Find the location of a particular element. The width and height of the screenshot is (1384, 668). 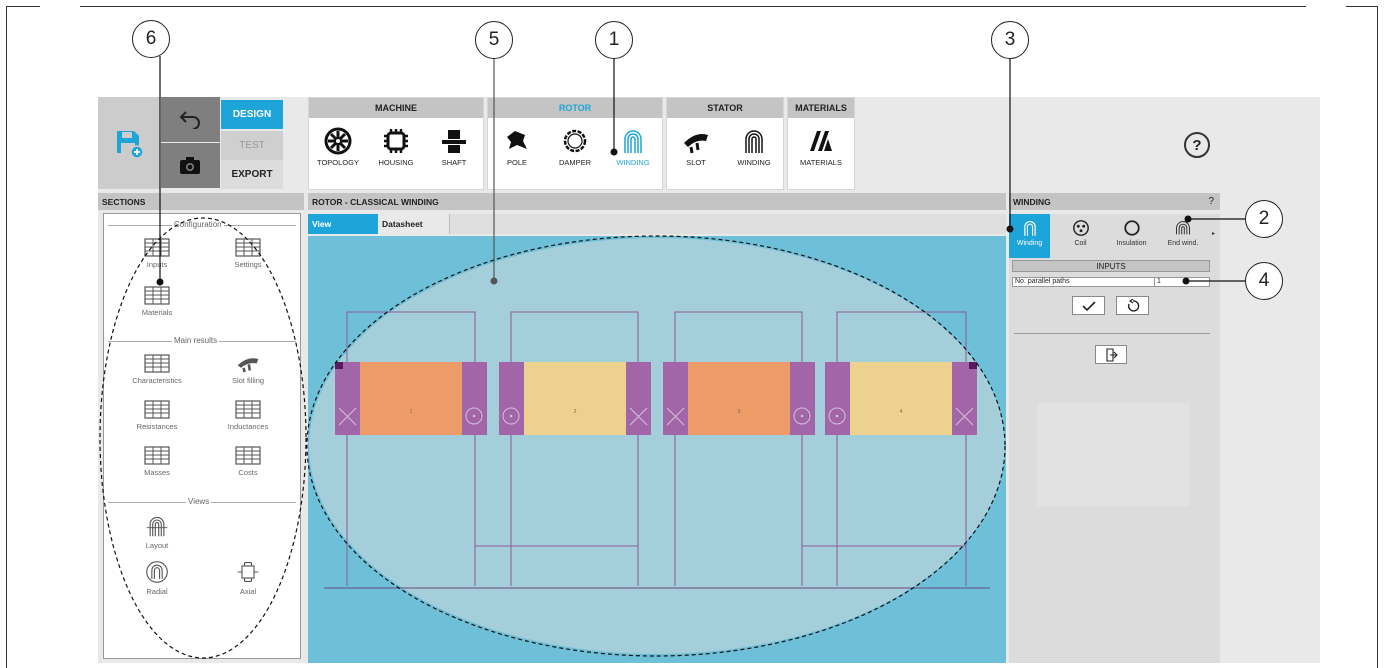

winding-panel-title: WINDING is located at coordinates (1032, 201).